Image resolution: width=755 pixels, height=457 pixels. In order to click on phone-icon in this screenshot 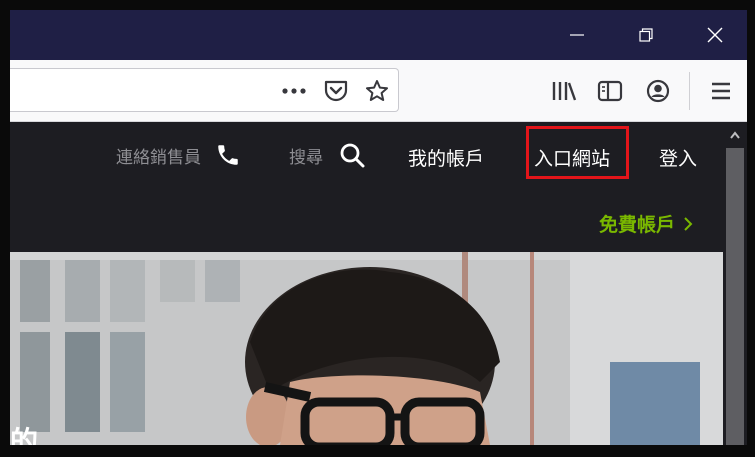, I will do `click(228, 155)`.